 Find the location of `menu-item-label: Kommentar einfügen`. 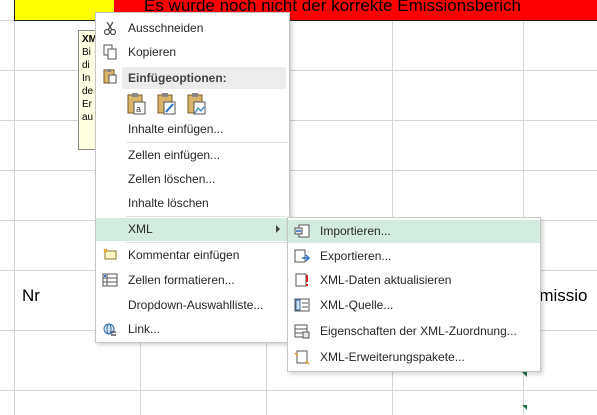

menu-item-label: Kommentar einfügen is located at coordinates (184, 255).